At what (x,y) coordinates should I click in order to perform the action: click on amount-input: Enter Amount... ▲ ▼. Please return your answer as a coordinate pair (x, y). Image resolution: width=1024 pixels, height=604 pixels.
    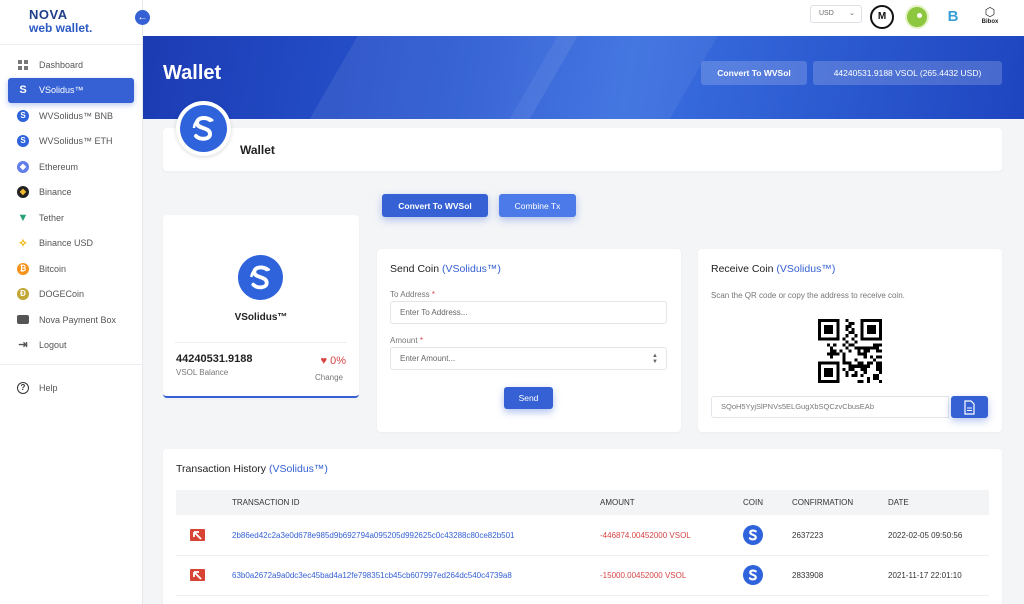
    Looking at the image, I should click on (528, 358).